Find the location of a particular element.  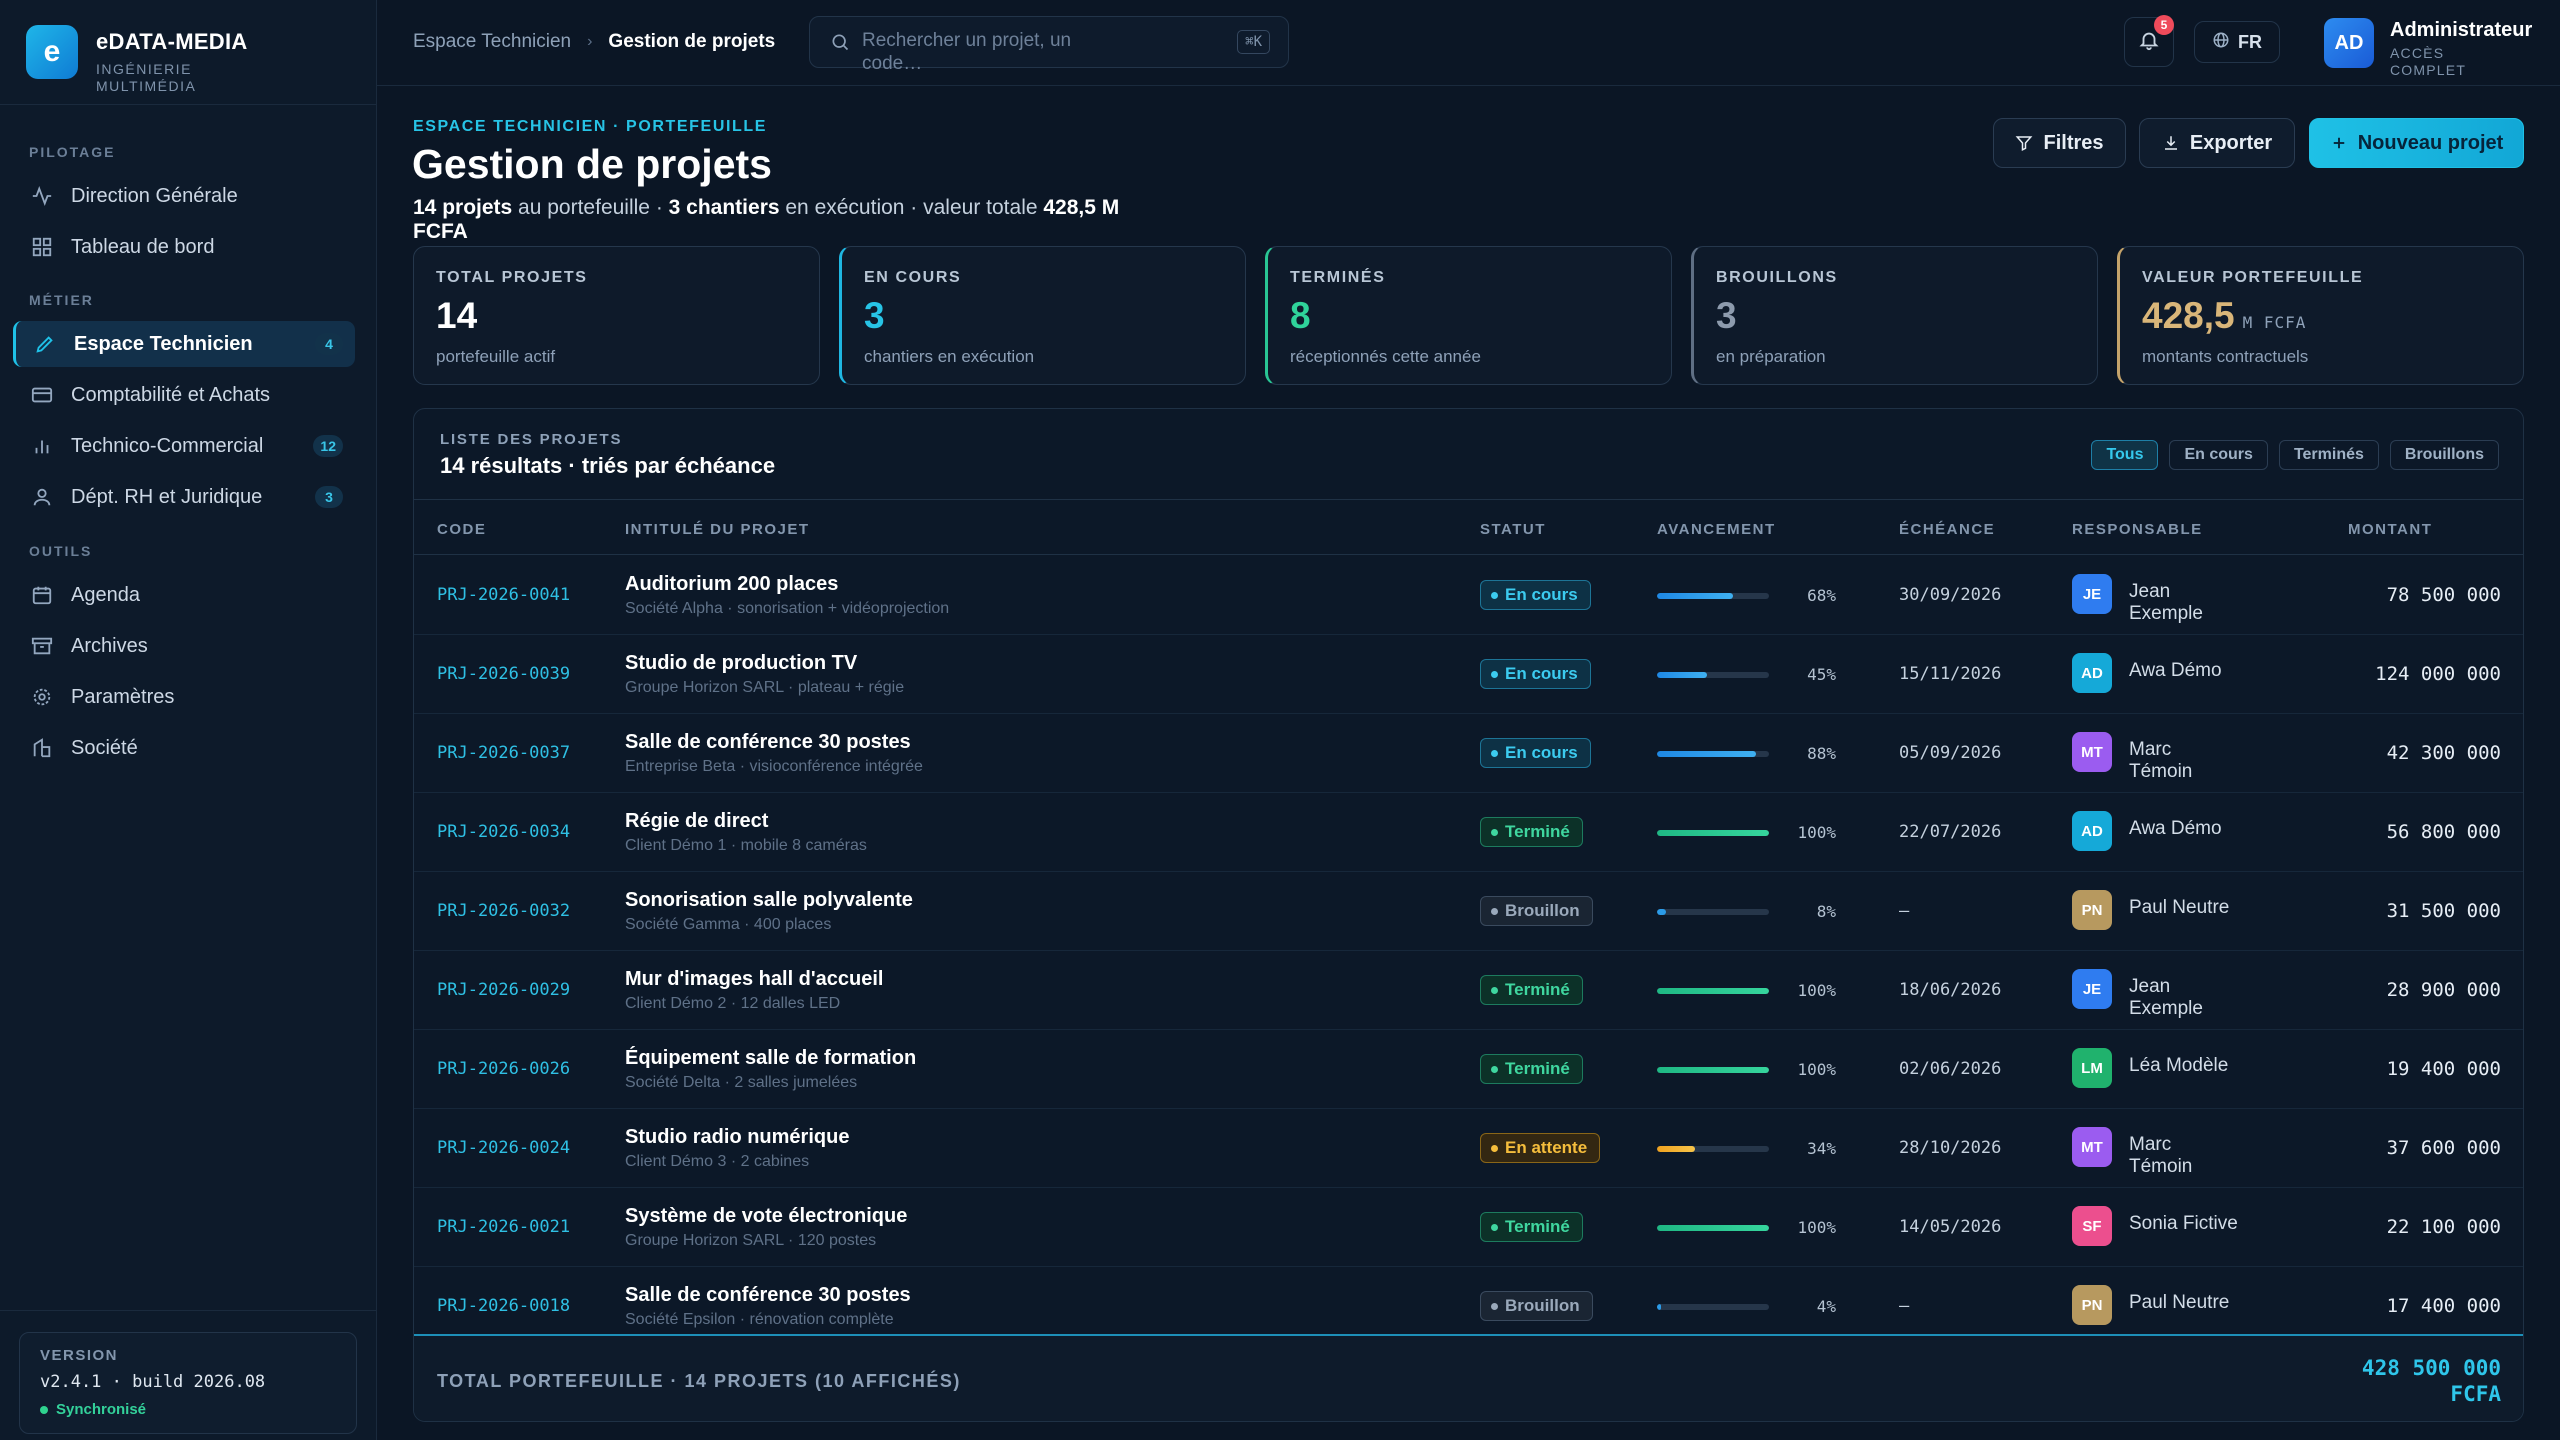

sidebar-item-espace-technicien: Espace Technicien 4 is located at coordinates (184, 344).